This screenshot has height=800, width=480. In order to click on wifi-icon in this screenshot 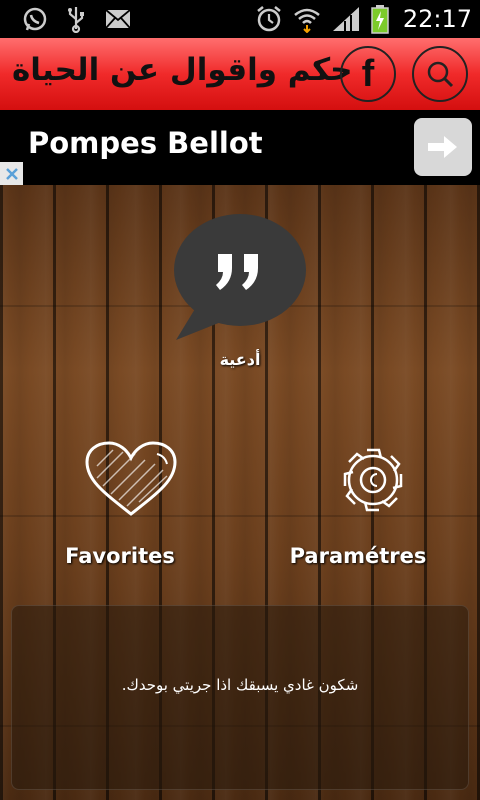, I will do `click(307, 20)`.